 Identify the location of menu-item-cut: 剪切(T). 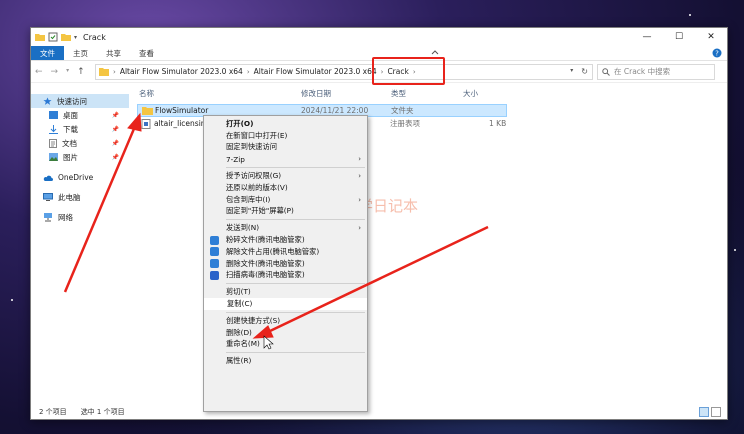
(285, 292).